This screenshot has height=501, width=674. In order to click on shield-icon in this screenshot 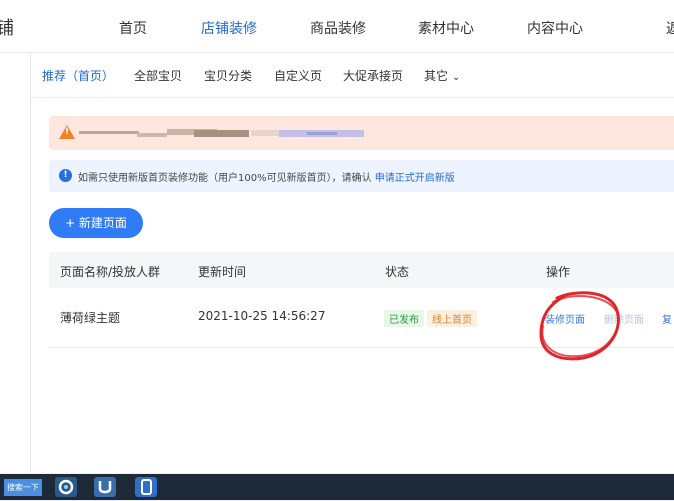, I will do `click(105, 487)`.